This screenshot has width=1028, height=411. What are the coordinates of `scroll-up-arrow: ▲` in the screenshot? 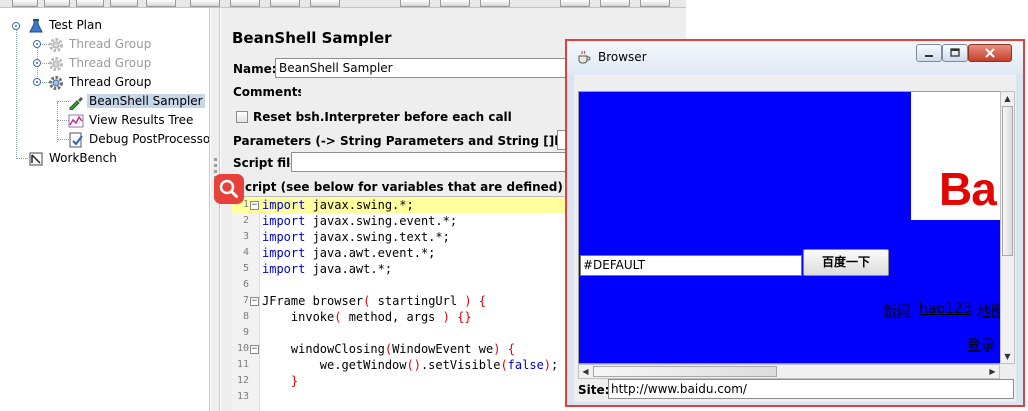 It's located at (1007, 98).